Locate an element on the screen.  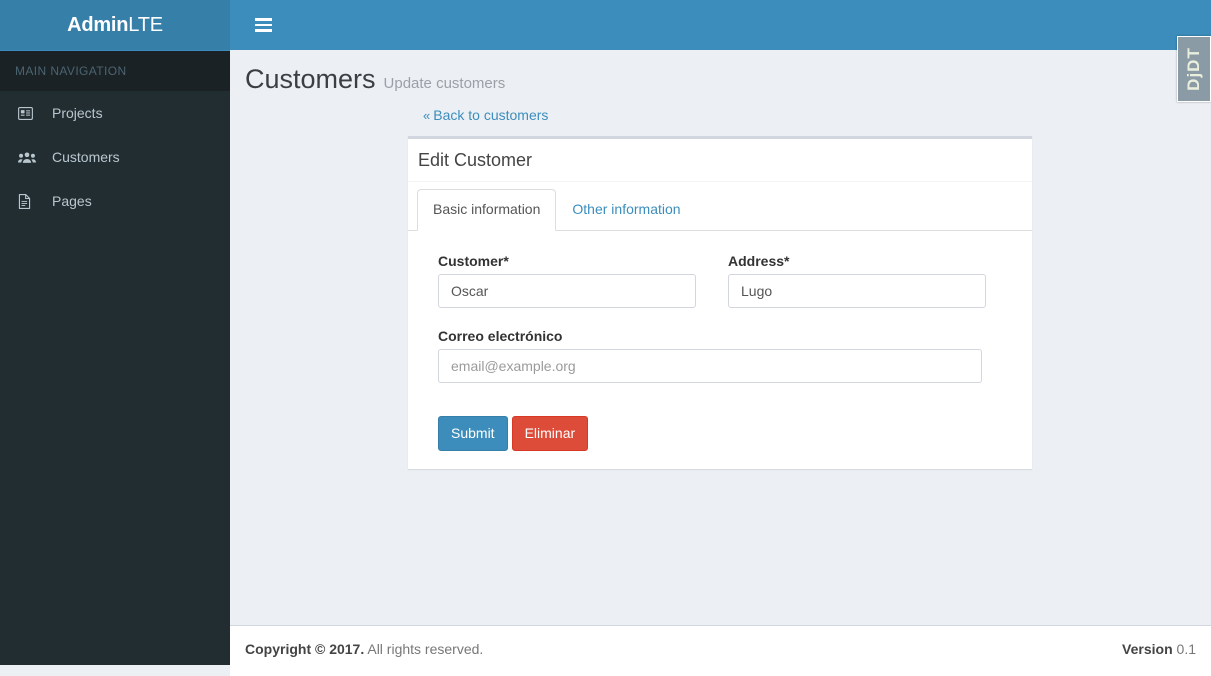
app-logo: Admin LTE is located at coordinates (115, 25).